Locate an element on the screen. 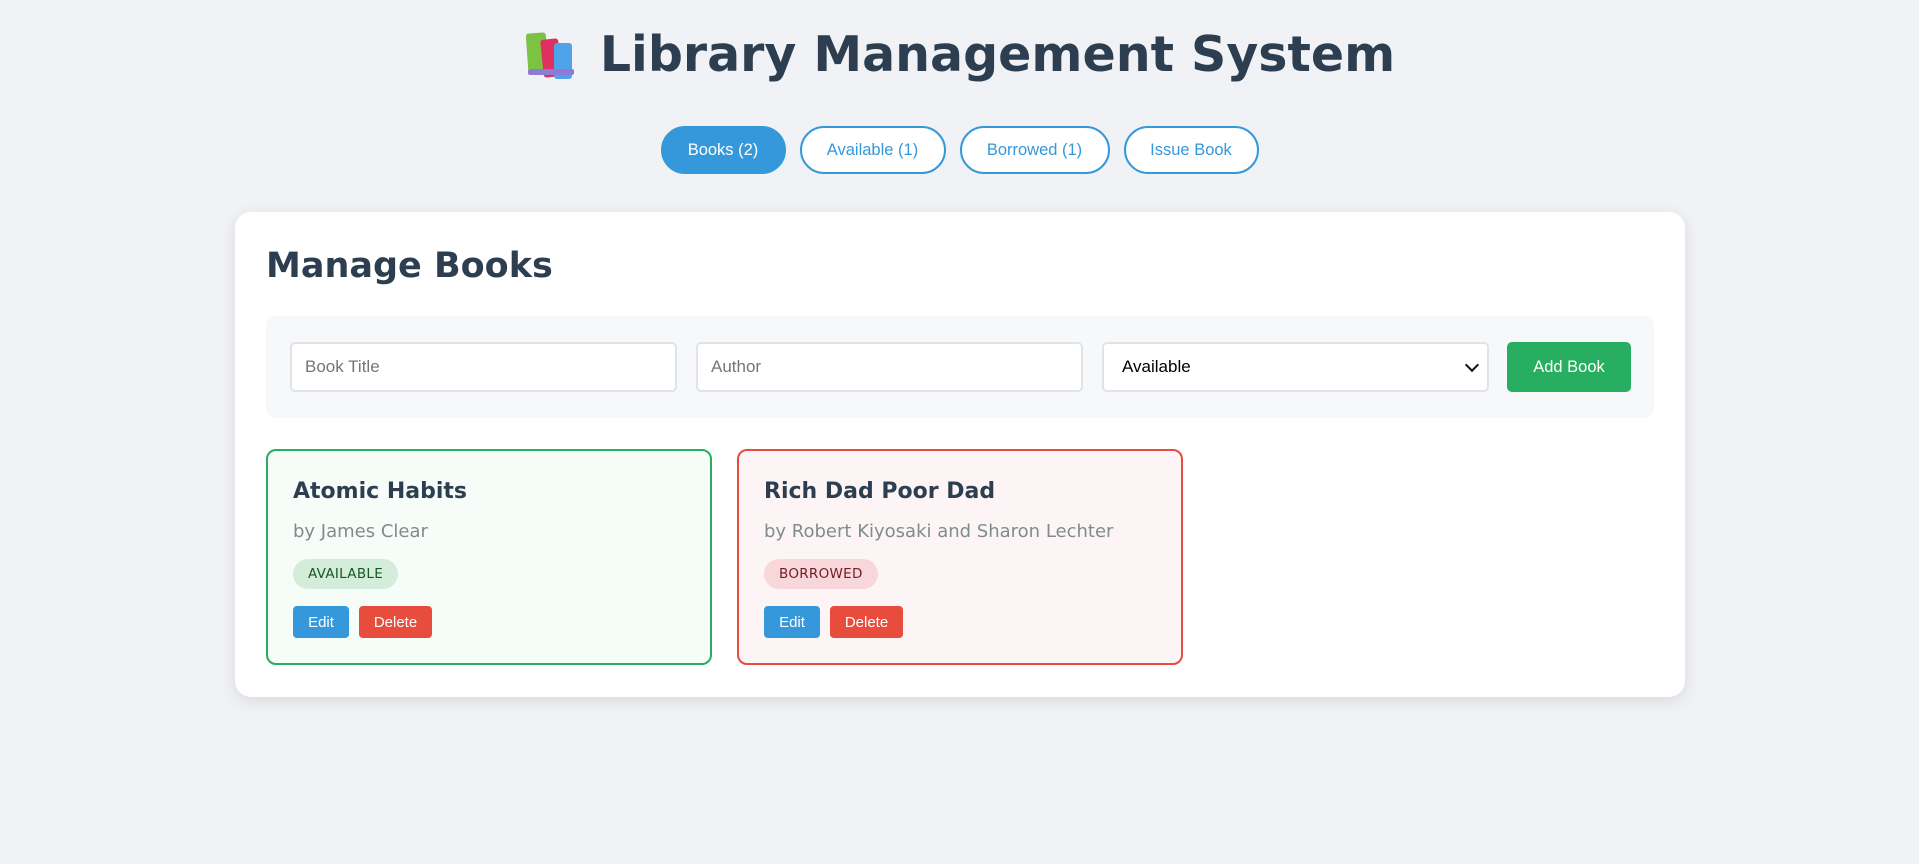  author-input is located at coordinates (889, 367).